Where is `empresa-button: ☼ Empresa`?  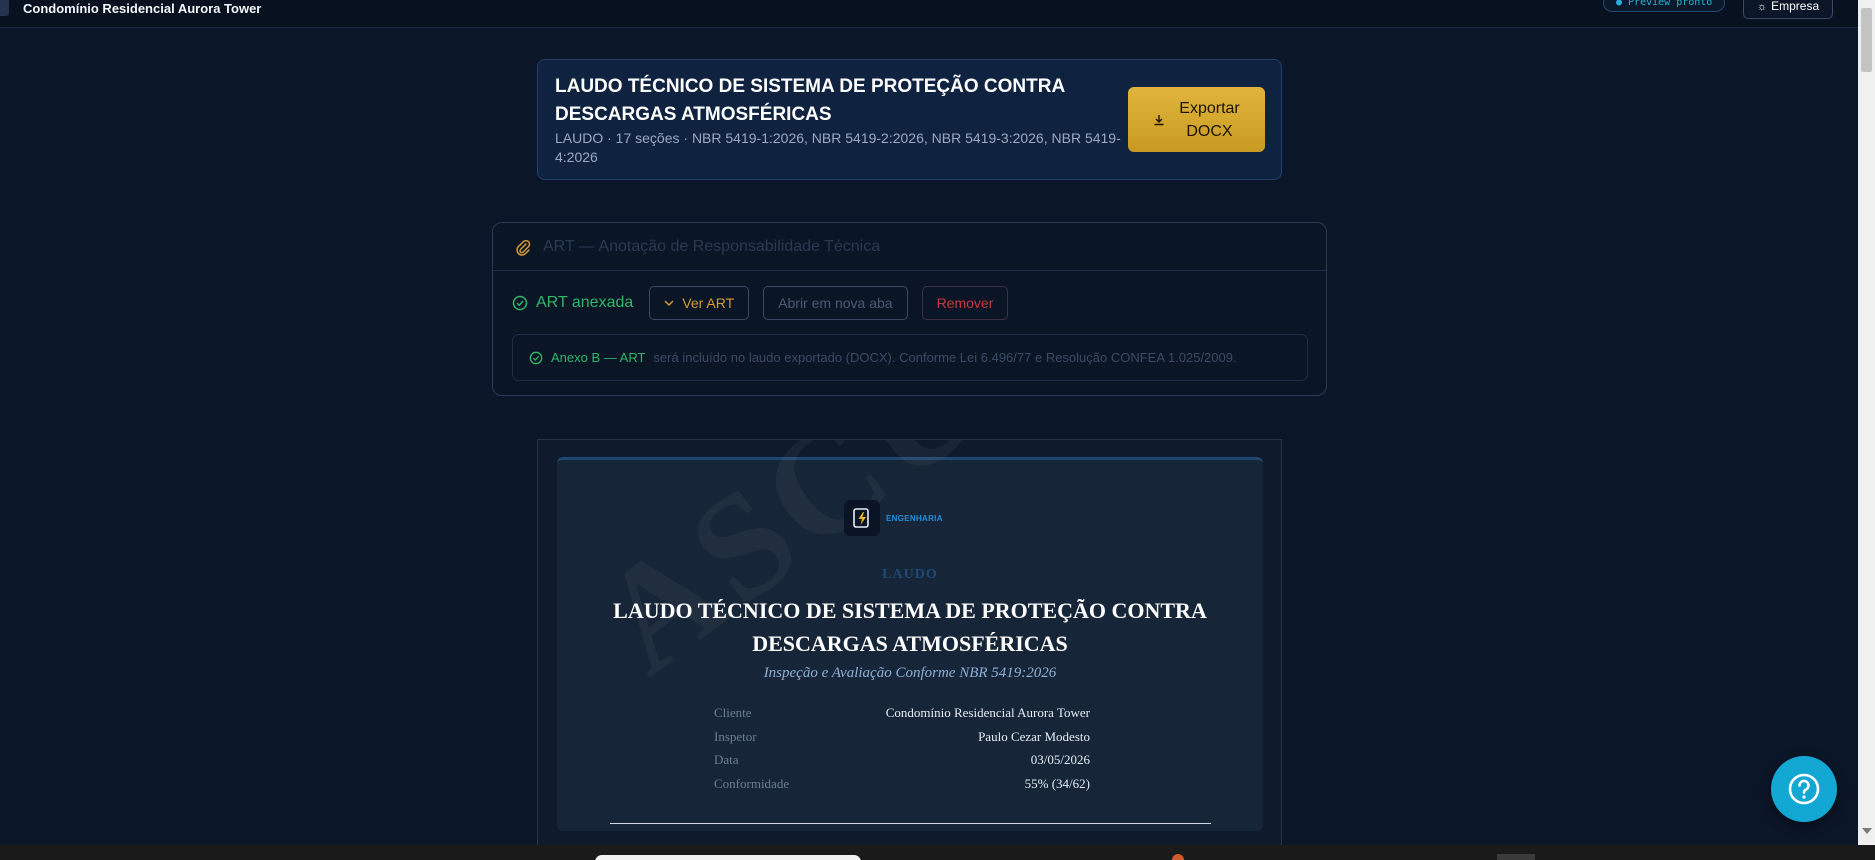 empresa-button: ☼ Empresa is located at coordinates (1788, 9).